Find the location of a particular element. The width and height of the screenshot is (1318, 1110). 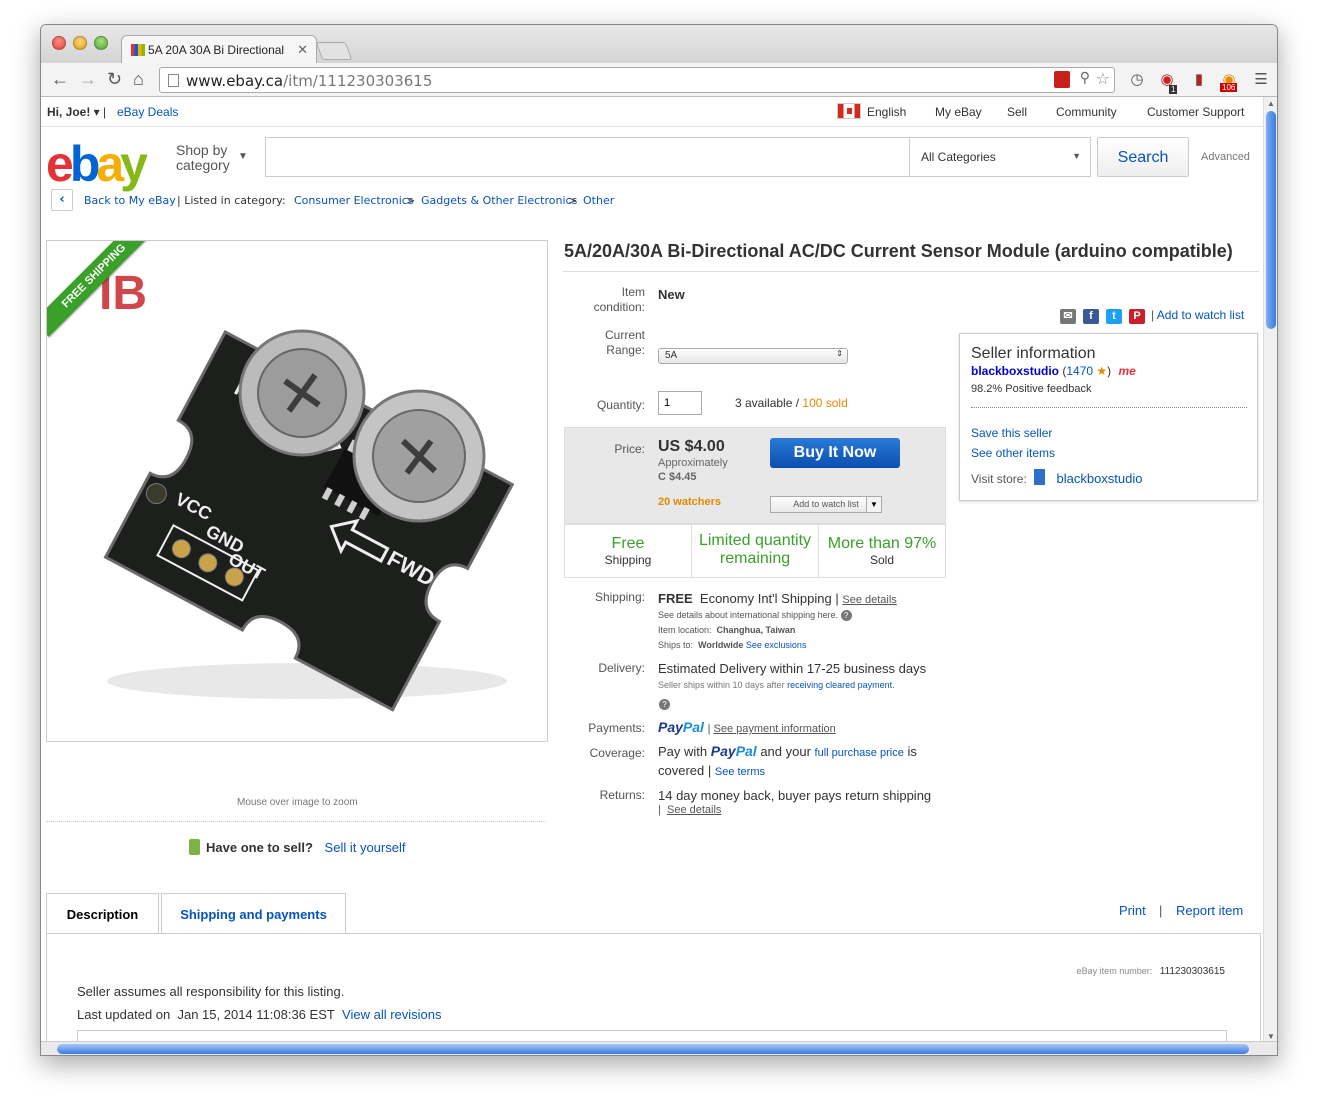

shop-by-category: Shop by category ▼ is located at coordinates (212, 158).